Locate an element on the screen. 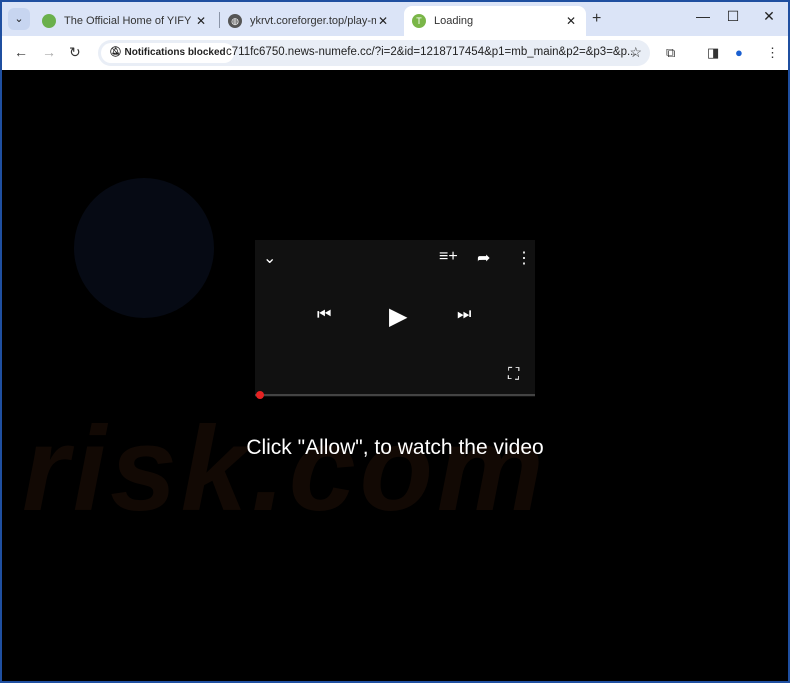 This screenshot has width=790, height=683. extensions-icon: ⧉ is located at coordinates (670, 53).